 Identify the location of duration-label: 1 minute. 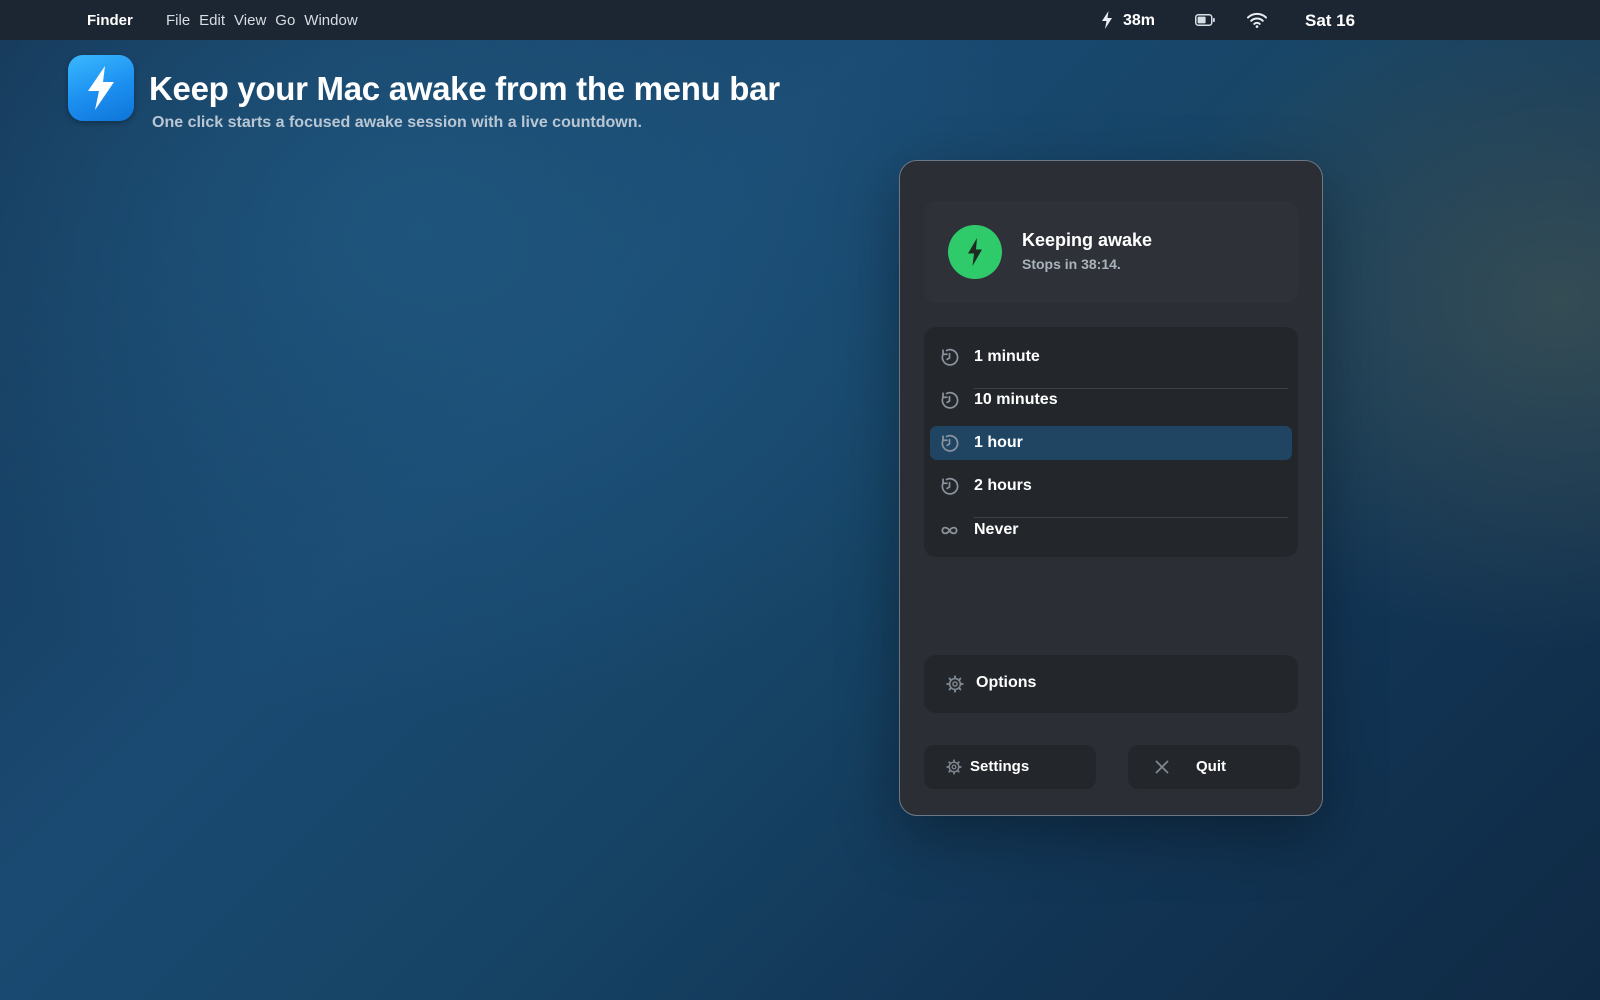
(1007, 356).